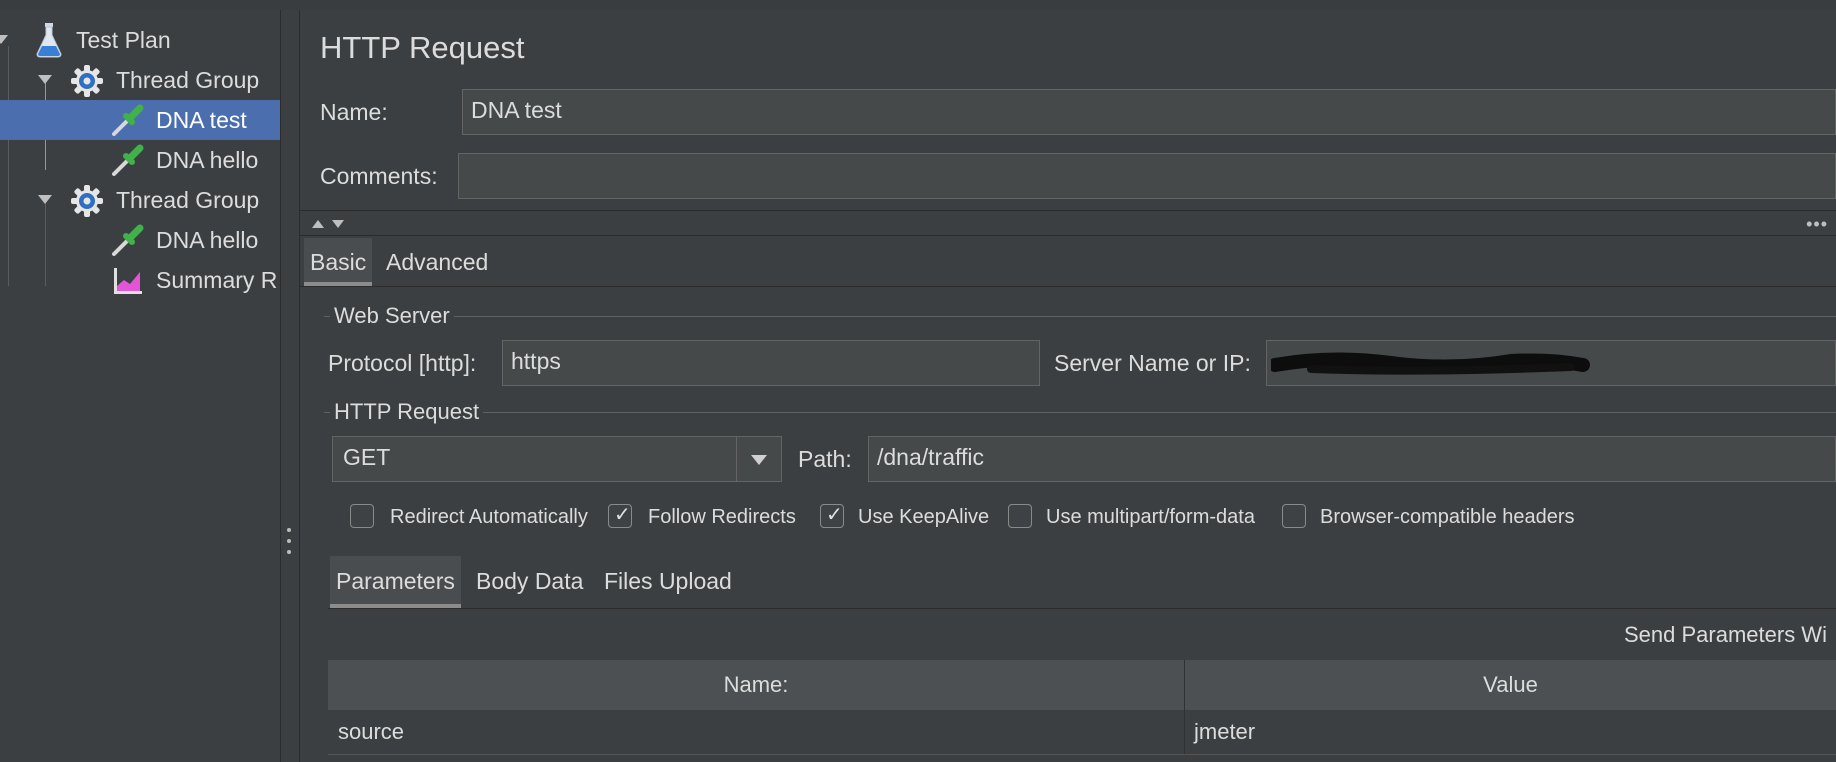 The image size is (1836, 762). I want to click on server-name-label: Server Name or IP:, so click(1152, 363).